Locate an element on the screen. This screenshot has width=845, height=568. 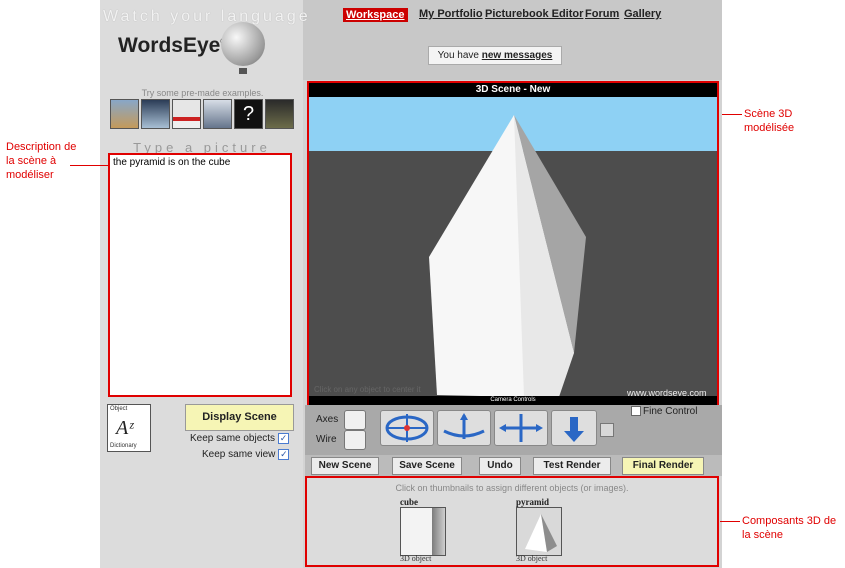
annotation-scene: Scène 3D modélisée is located at coordinates (769, 121).